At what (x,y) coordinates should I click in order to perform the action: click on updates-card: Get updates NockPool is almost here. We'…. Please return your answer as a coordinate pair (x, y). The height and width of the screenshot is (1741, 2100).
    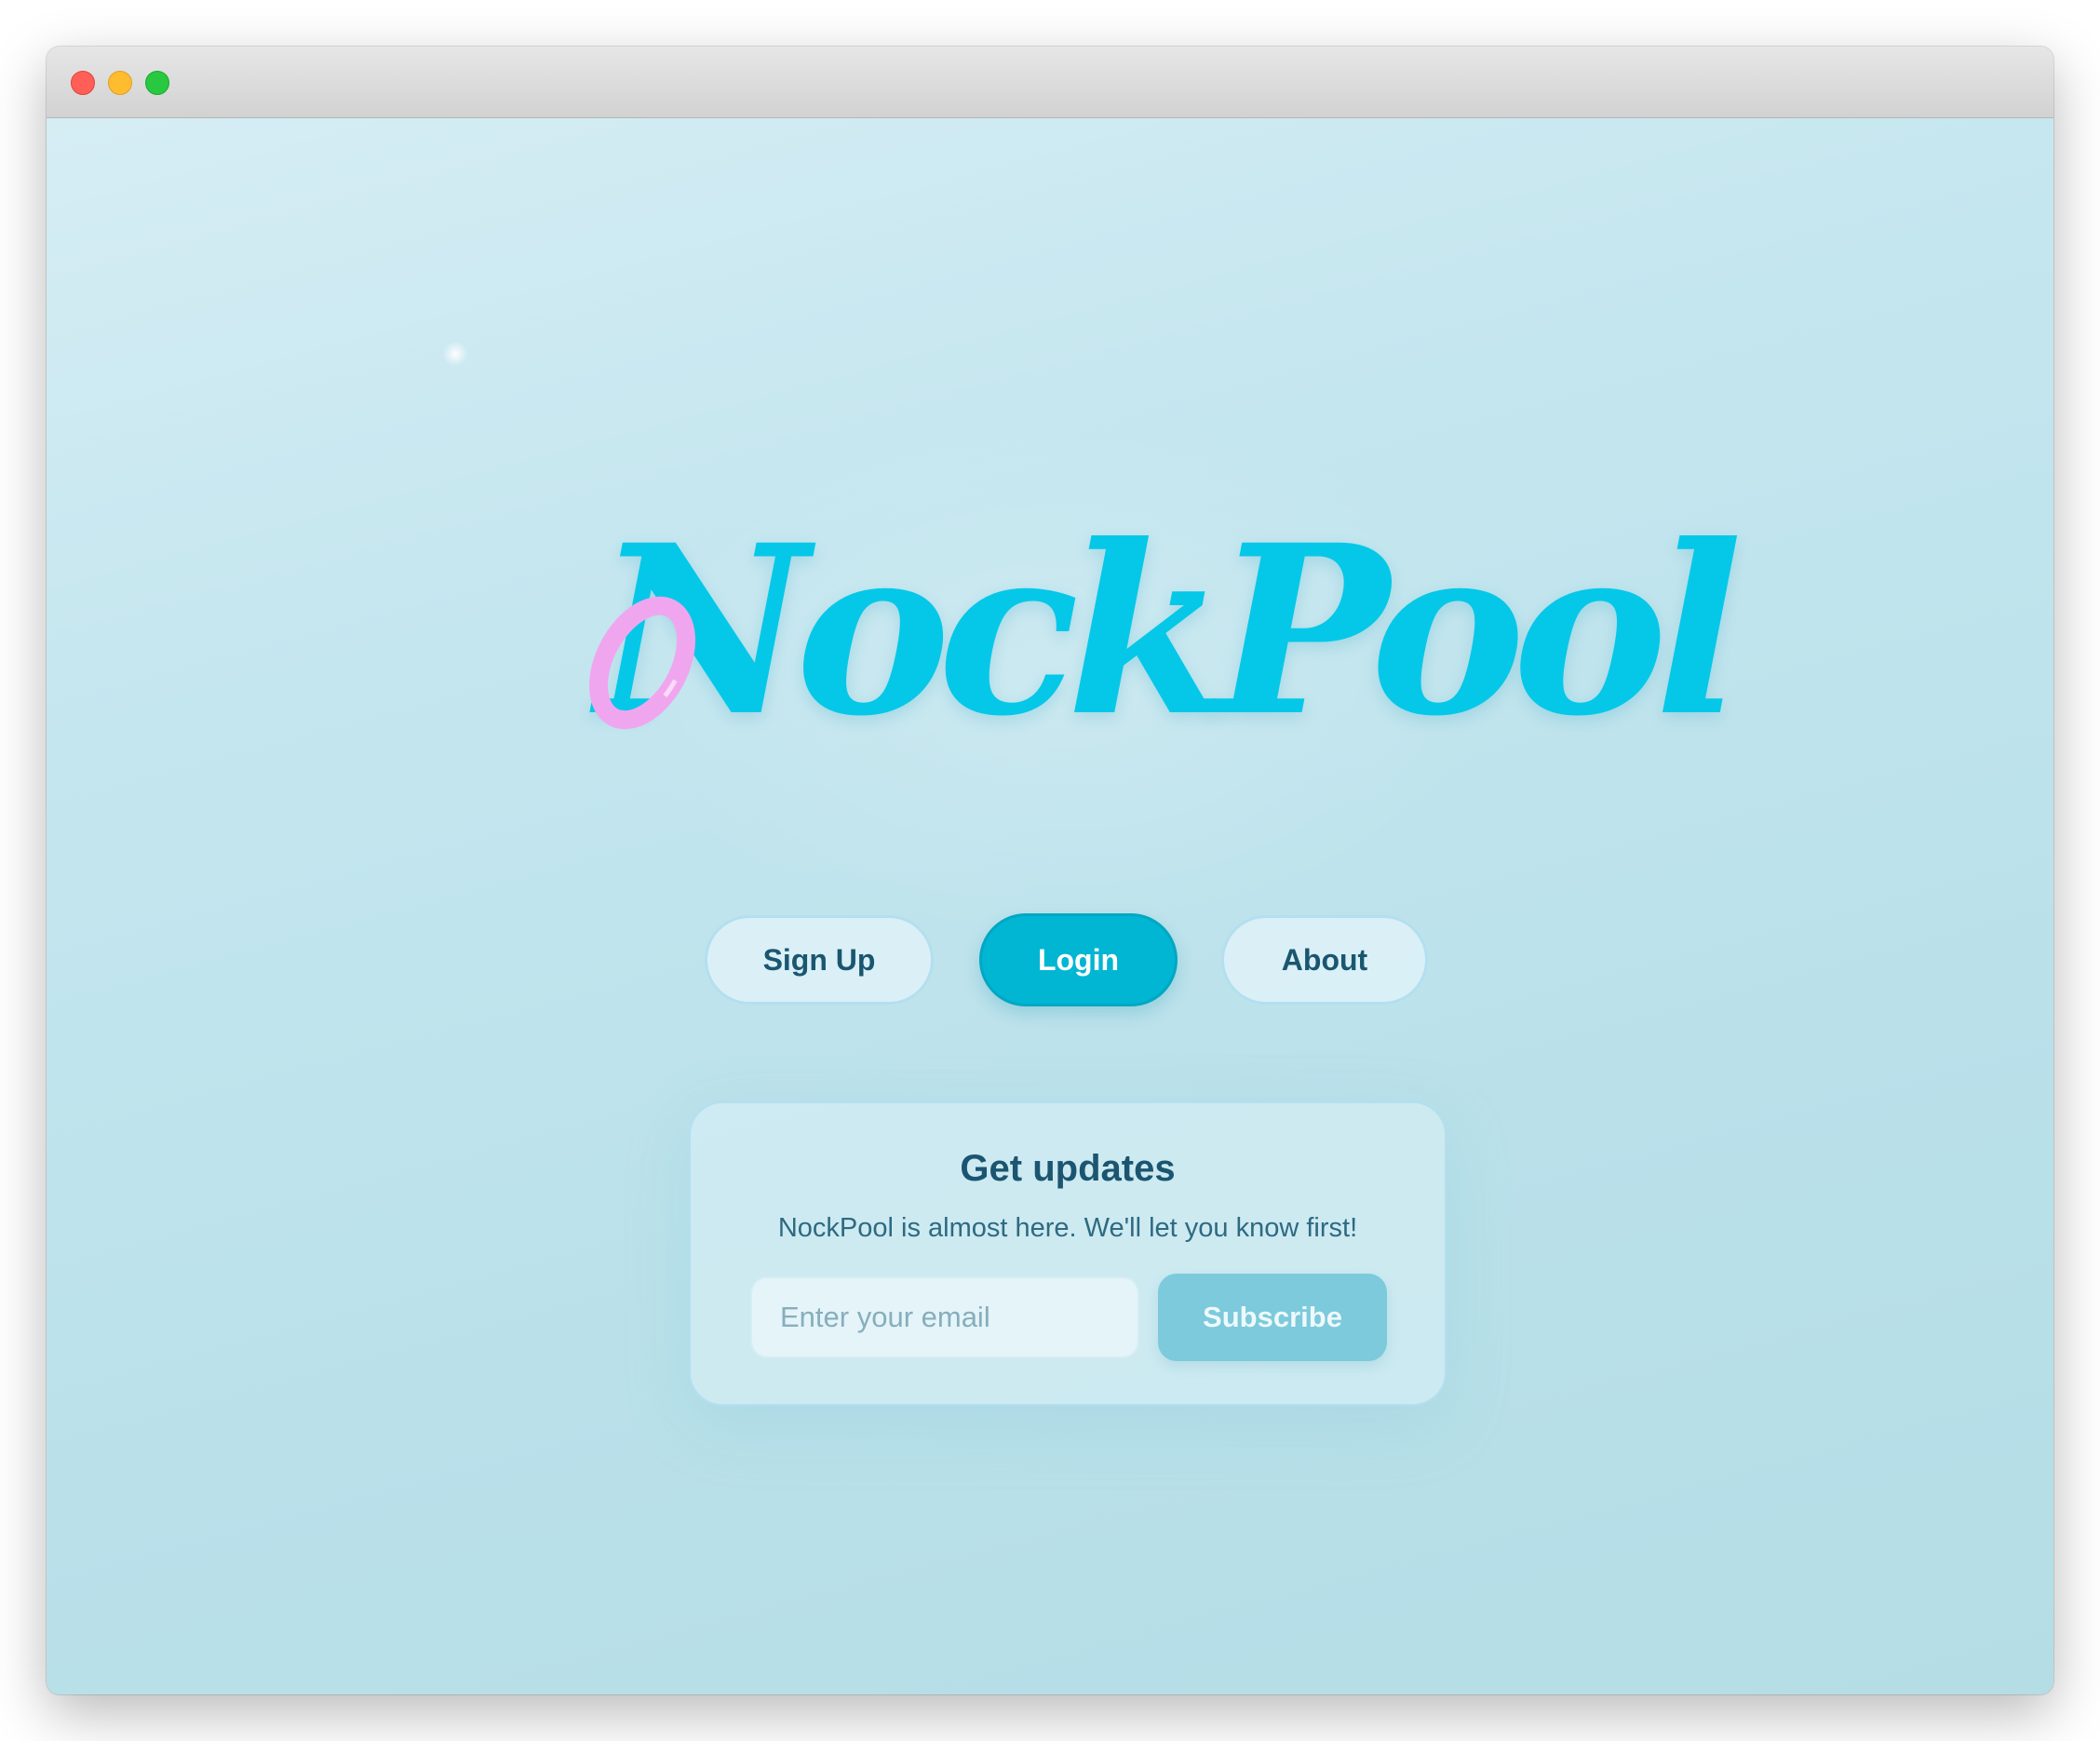
    Looking at the image, I should click on (1068, 1253).